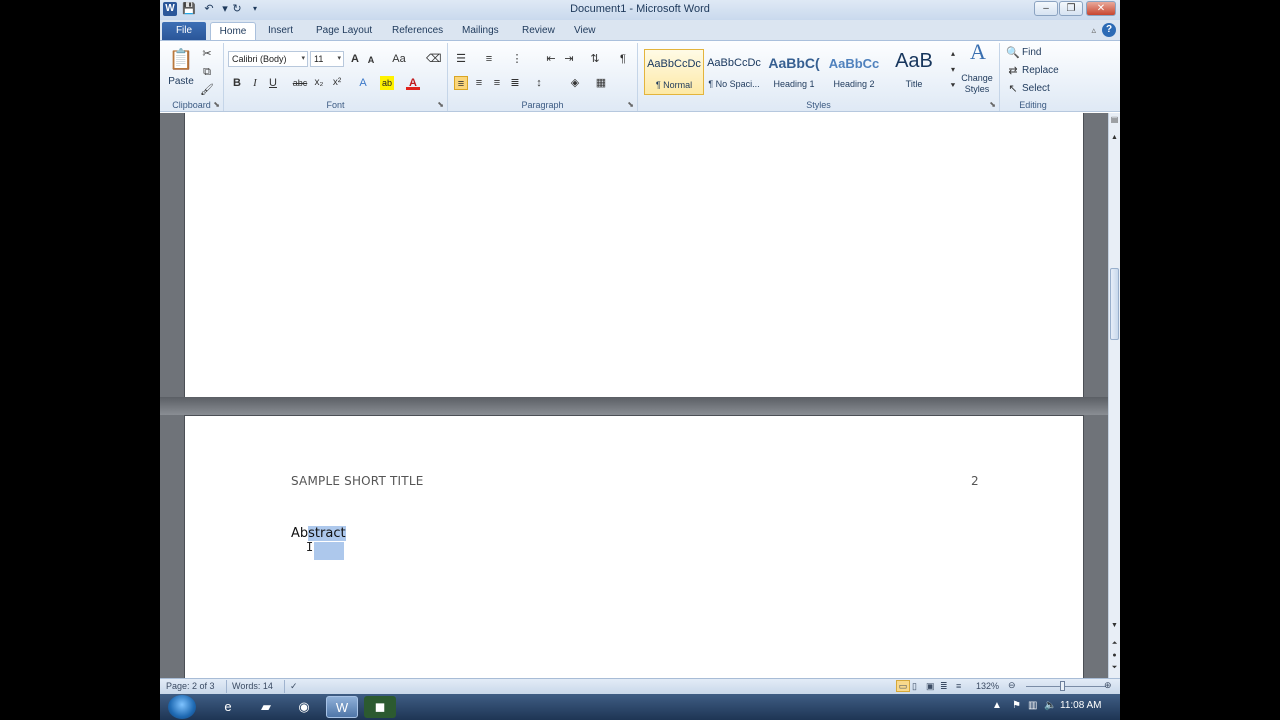 The image size is (1280, 720). I want to click on select-icon: ↖, so click(1013, 89).